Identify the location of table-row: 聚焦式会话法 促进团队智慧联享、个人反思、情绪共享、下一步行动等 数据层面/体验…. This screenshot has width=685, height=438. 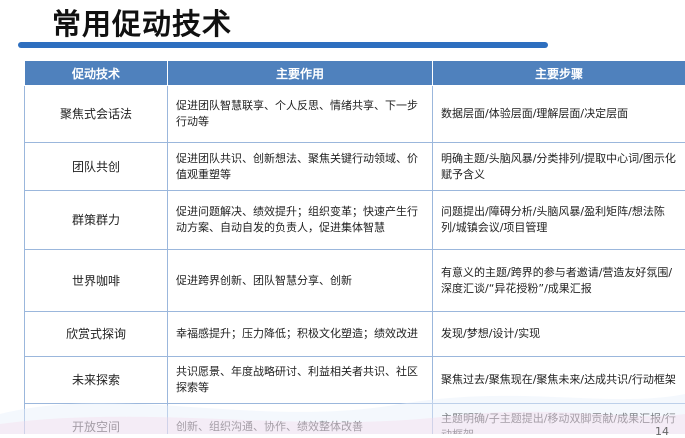
(355, 114).